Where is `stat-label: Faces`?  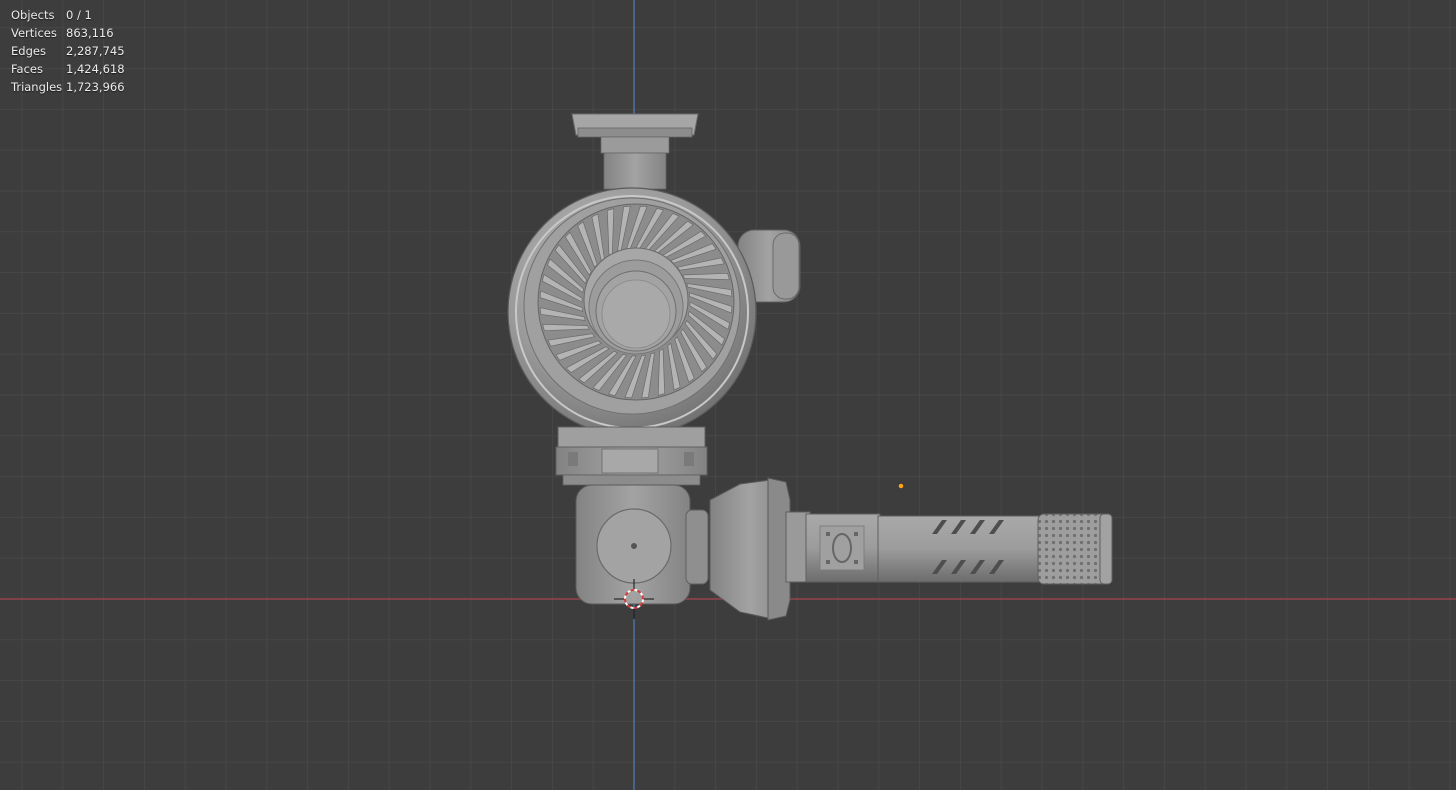 stat-label: Faces is located at coordinates (27, 69).